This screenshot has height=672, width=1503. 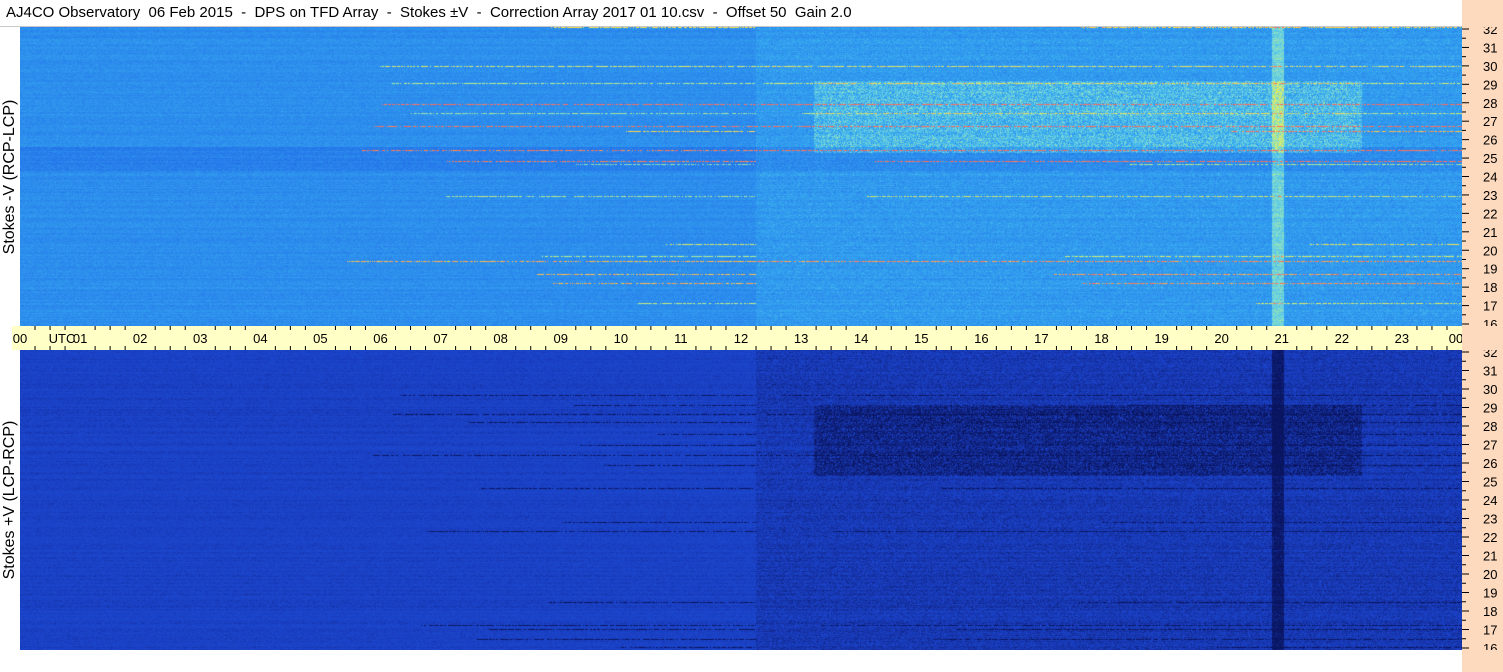 What do you see at coordinates (801, 338) in the screenshot?
I see `time-tick-label: 13` at bounding box center [801, 338].